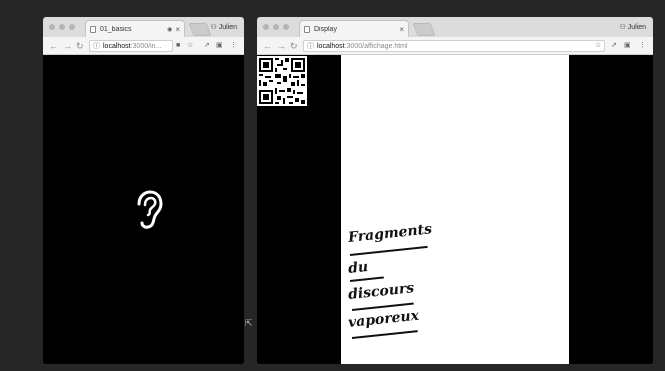 This screenshot has width=665, height=371. Describe the element at coordinates (325, 29) in the screenshot. I see `tab-title: Display` at that location.